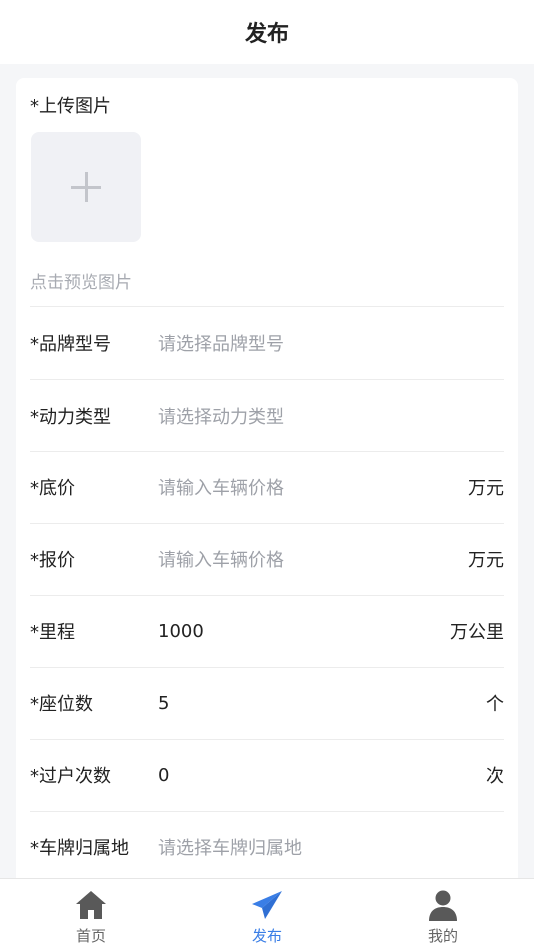 This screenshot has height=951, width=534. What do you see at coordinates (477, 632) in the screenshot?
I see `mileage-unit: 万公里` at bounding box center [477, 632].